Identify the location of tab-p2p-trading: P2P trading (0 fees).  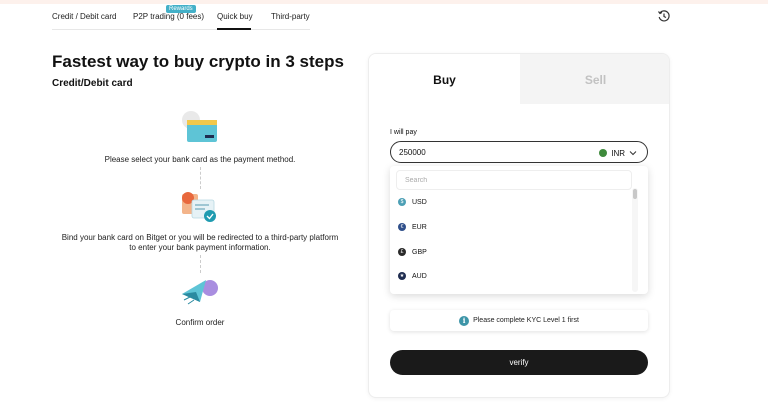
(168, 16).